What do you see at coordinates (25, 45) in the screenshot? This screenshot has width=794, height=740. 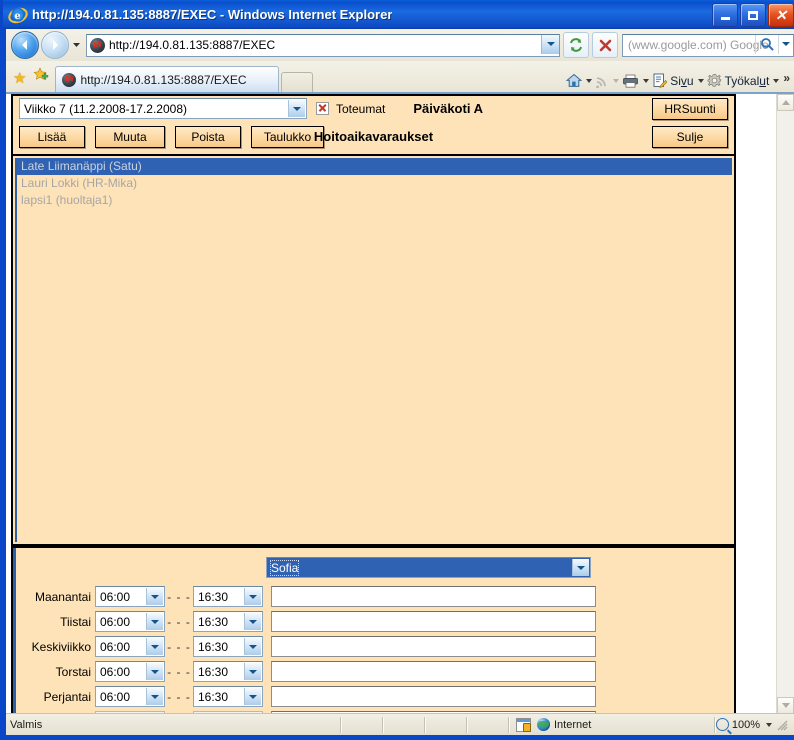 I see `back-button` at bounding box center [25, 45].